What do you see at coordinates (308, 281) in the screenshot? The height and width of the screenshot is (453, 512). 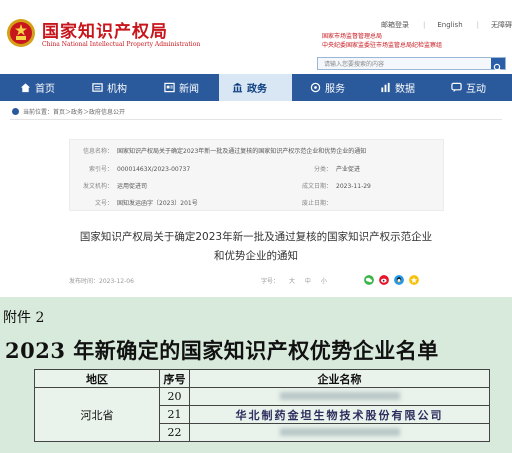 I see `font-size-medium: 中` at bounding box center [308, 281].